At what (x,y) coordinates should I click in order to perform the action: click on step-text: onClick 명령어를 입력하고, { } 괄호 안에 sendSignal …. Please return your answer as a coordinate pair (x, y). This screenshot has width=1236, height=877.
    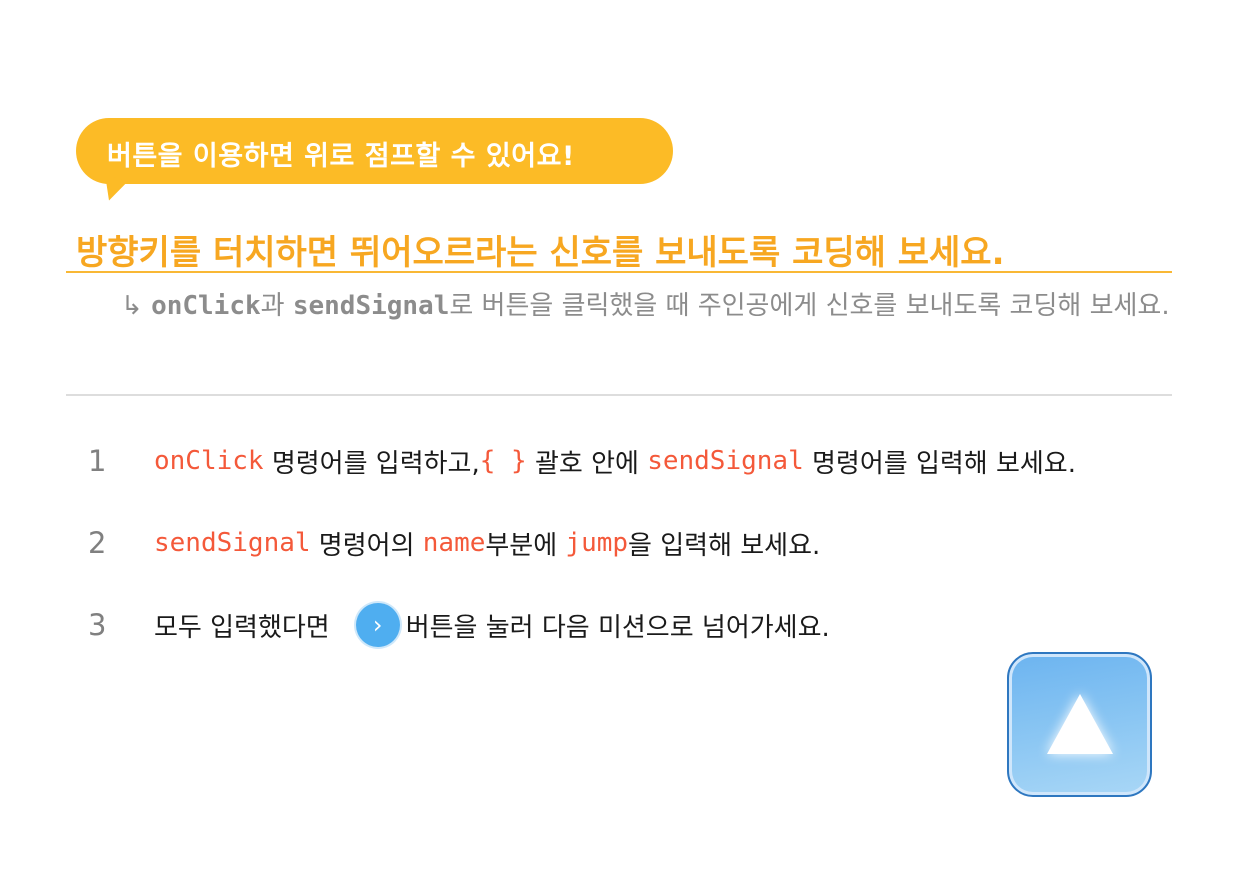
    Looking at the image, I should click on (615, 461).